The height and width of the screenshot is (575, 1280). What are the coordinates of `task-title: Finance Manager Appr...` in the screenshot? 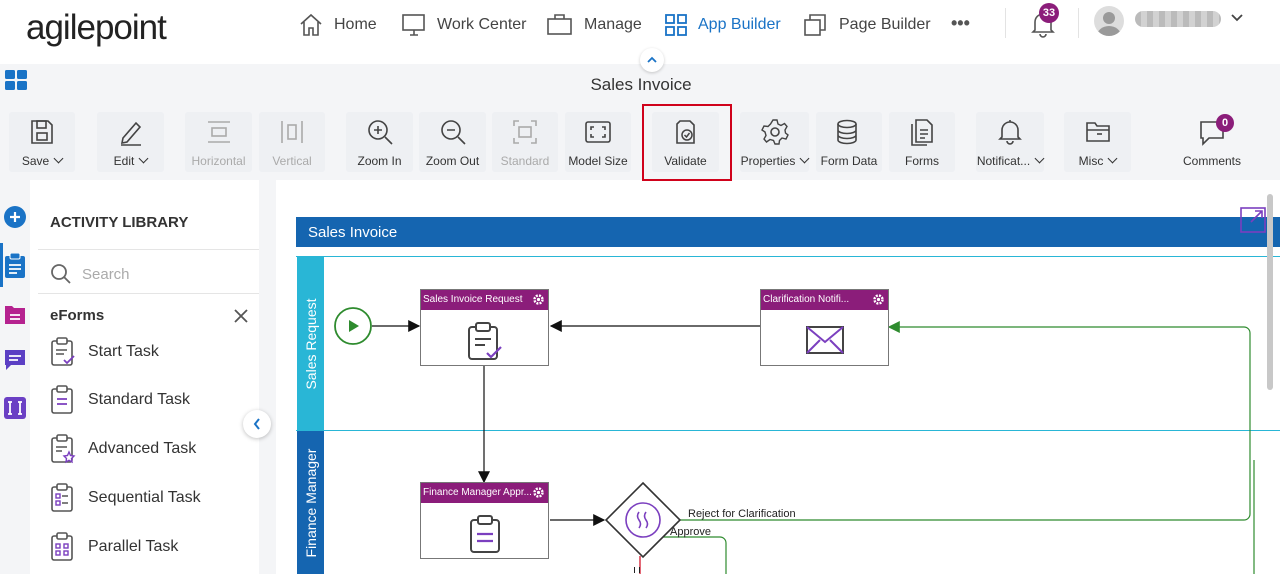 It's located at (477, 492).